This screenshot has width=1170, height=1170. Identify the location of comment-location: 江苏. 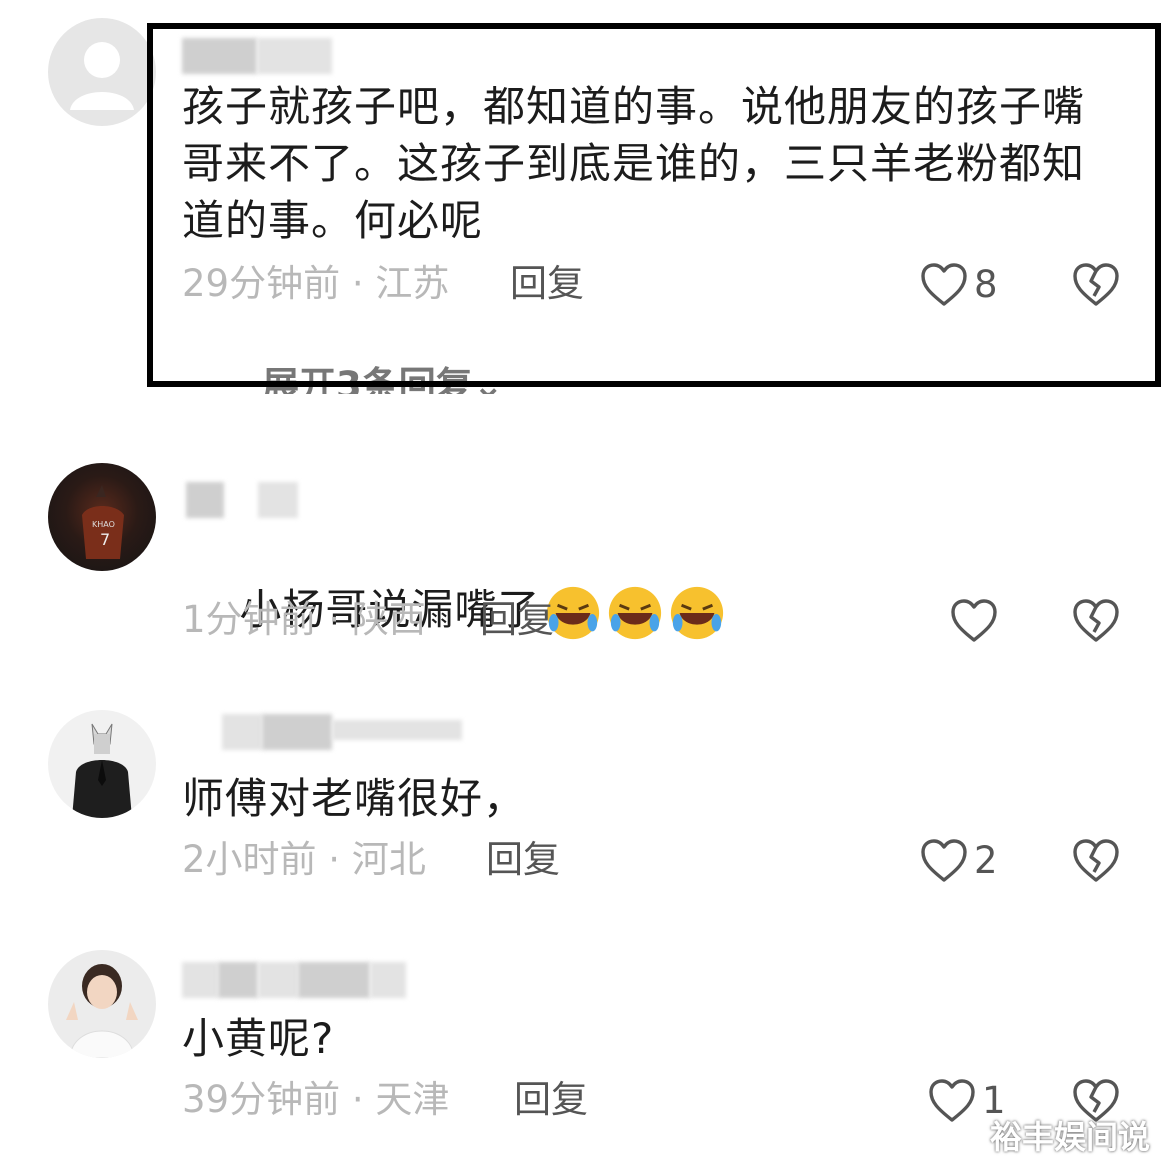
(412, 283).